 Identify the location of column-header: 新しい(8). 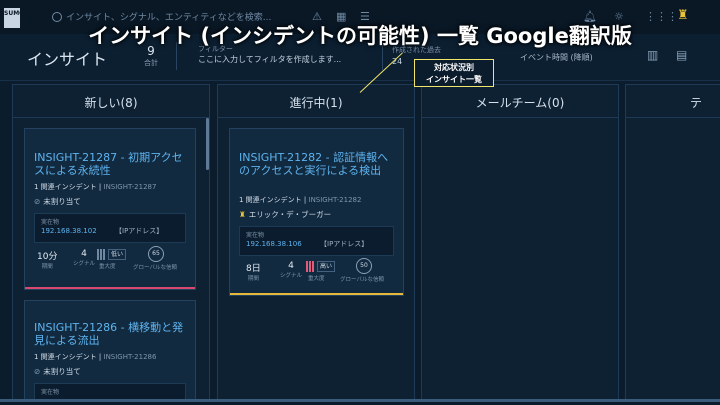
(111, 101).